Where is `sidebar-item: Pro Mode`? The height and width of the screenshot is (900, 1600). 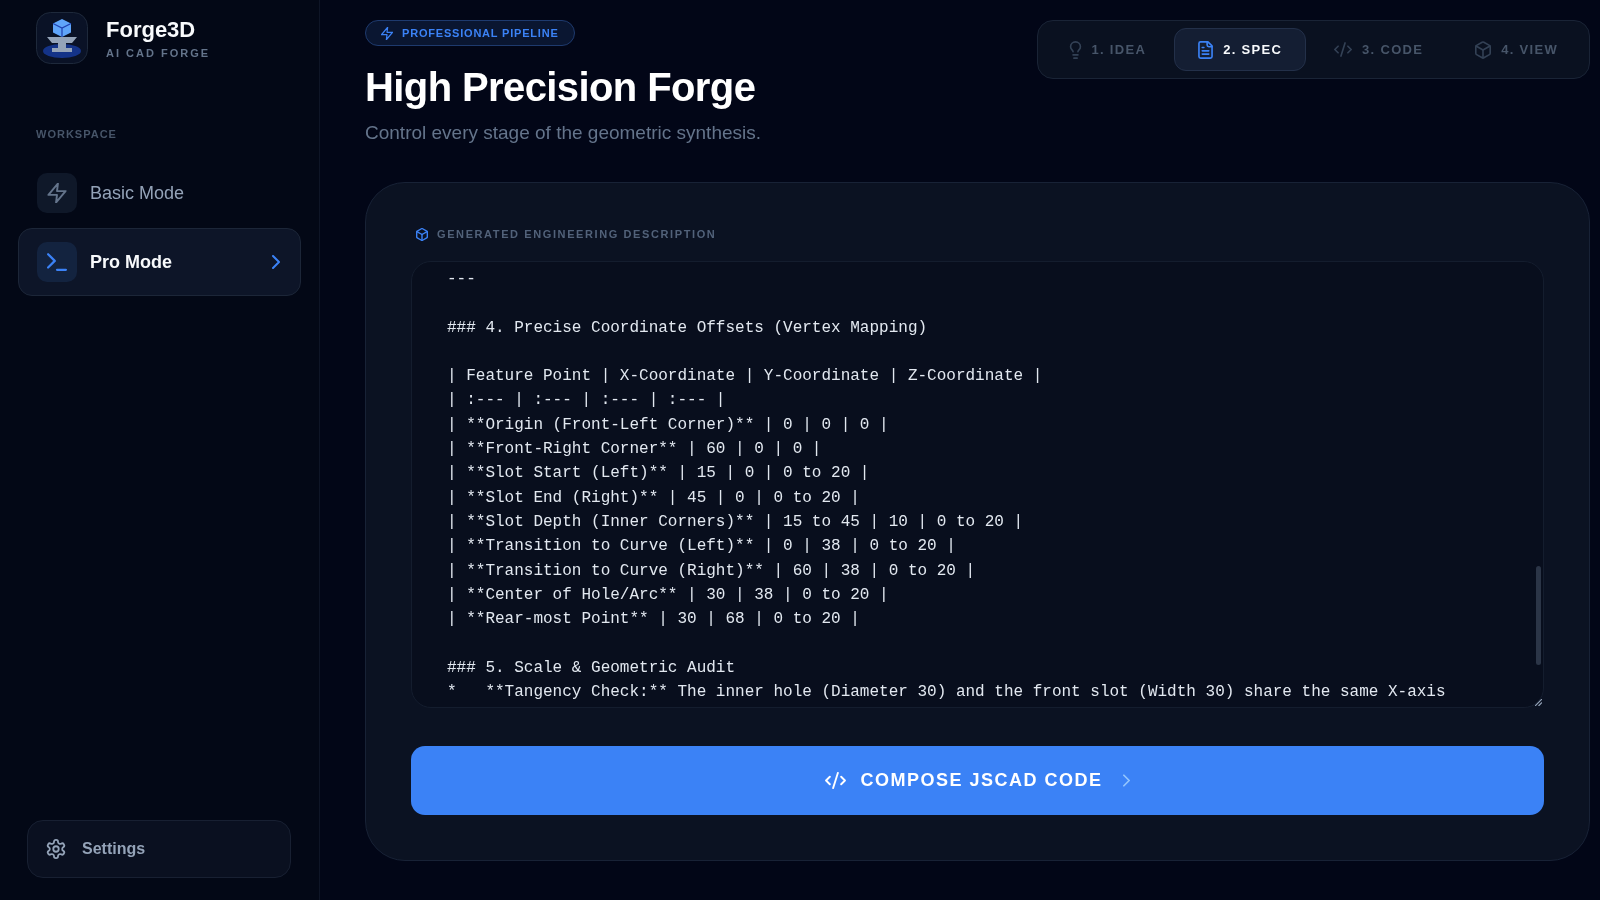
sidebar-item: Pro Mode is located at coordinates (159, 262).